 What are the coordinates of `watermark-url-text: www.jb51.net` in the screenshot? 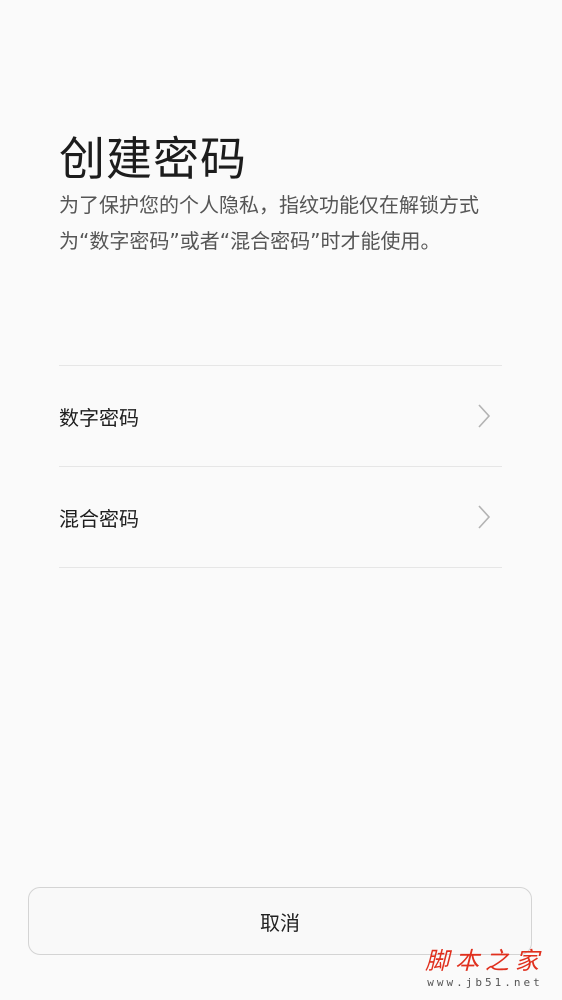 It's located at (485, 982).